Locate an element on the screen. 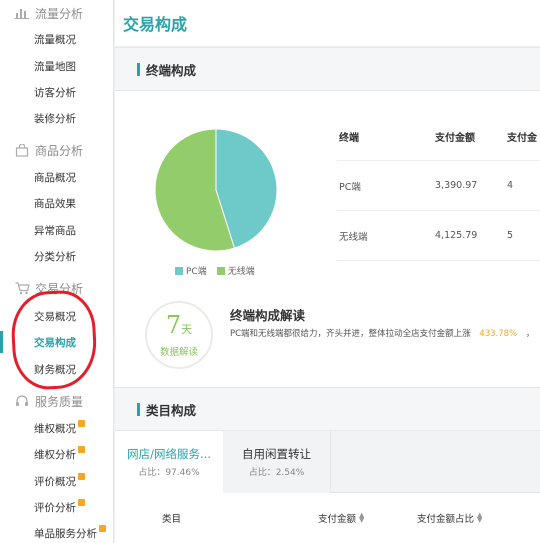 Image resolution: width=540 pixels, height=543 pixels. sidebar-item-rights-analysis: 维权分析 is located at coordinates (56, 454).